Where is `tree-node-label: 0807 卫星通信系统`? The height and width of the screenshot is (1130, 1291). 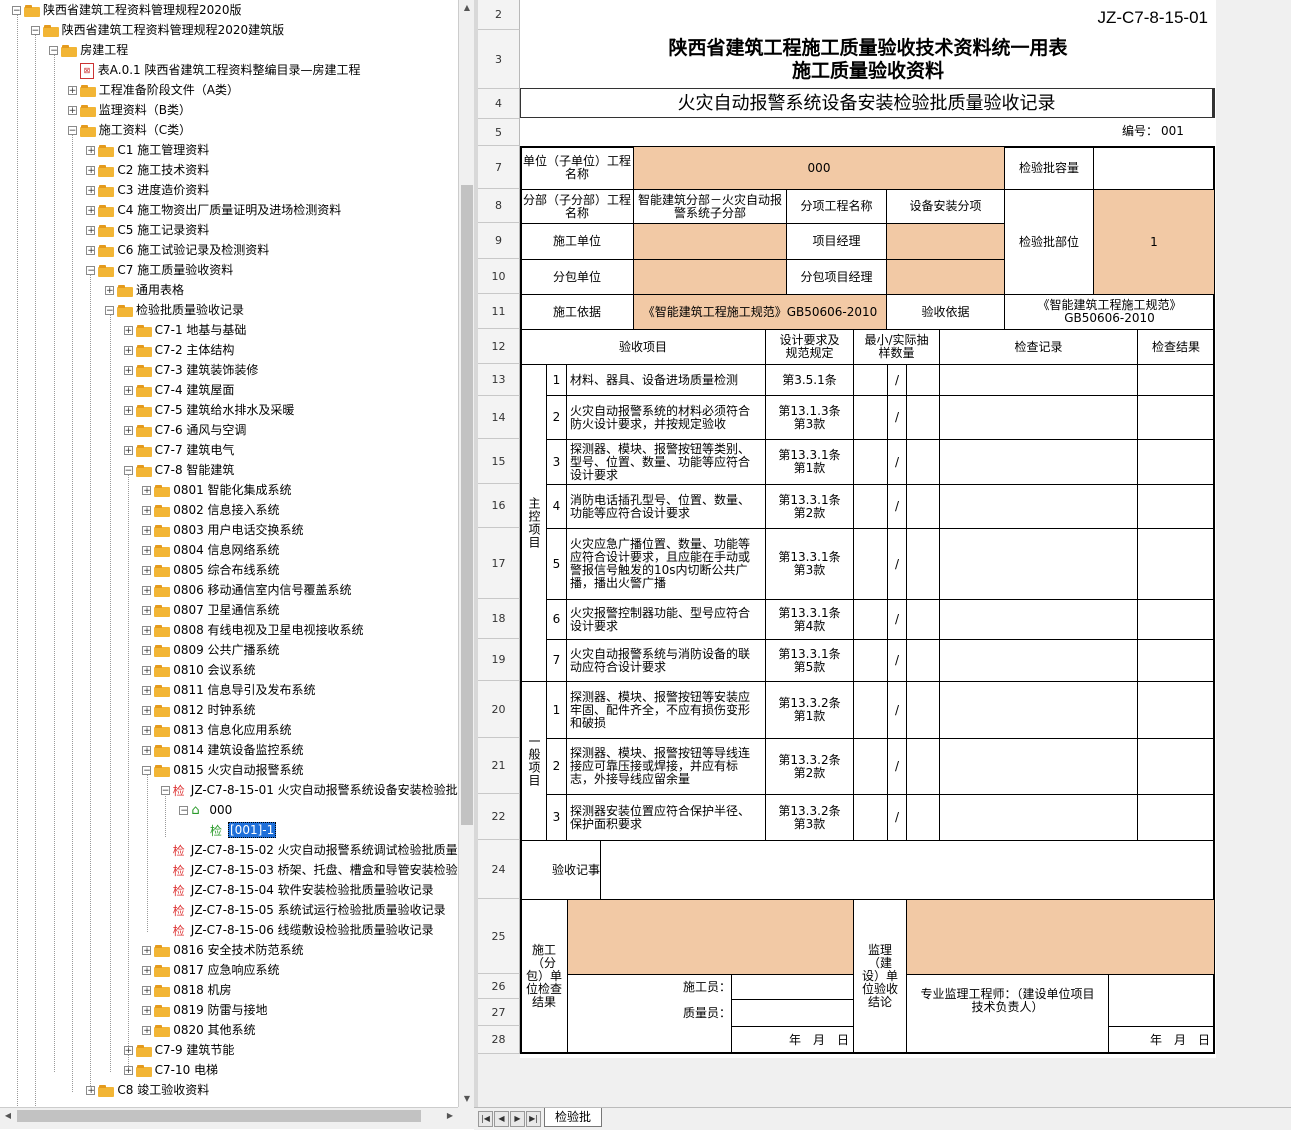
tree-node-label: 0807 卫星通信系统 is located at coordinates (226, 610).